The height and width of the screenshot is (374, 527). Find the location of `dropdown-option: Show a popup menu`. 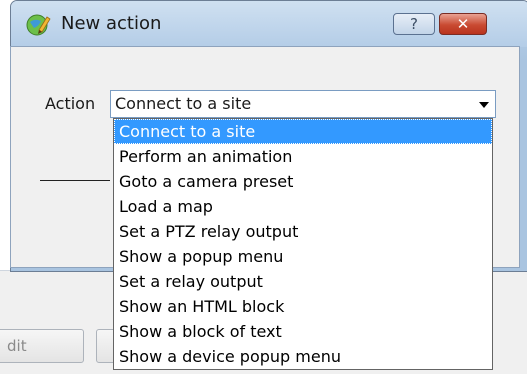

dropdown-option: Show a popup menu is located at coordinates (303, 256).